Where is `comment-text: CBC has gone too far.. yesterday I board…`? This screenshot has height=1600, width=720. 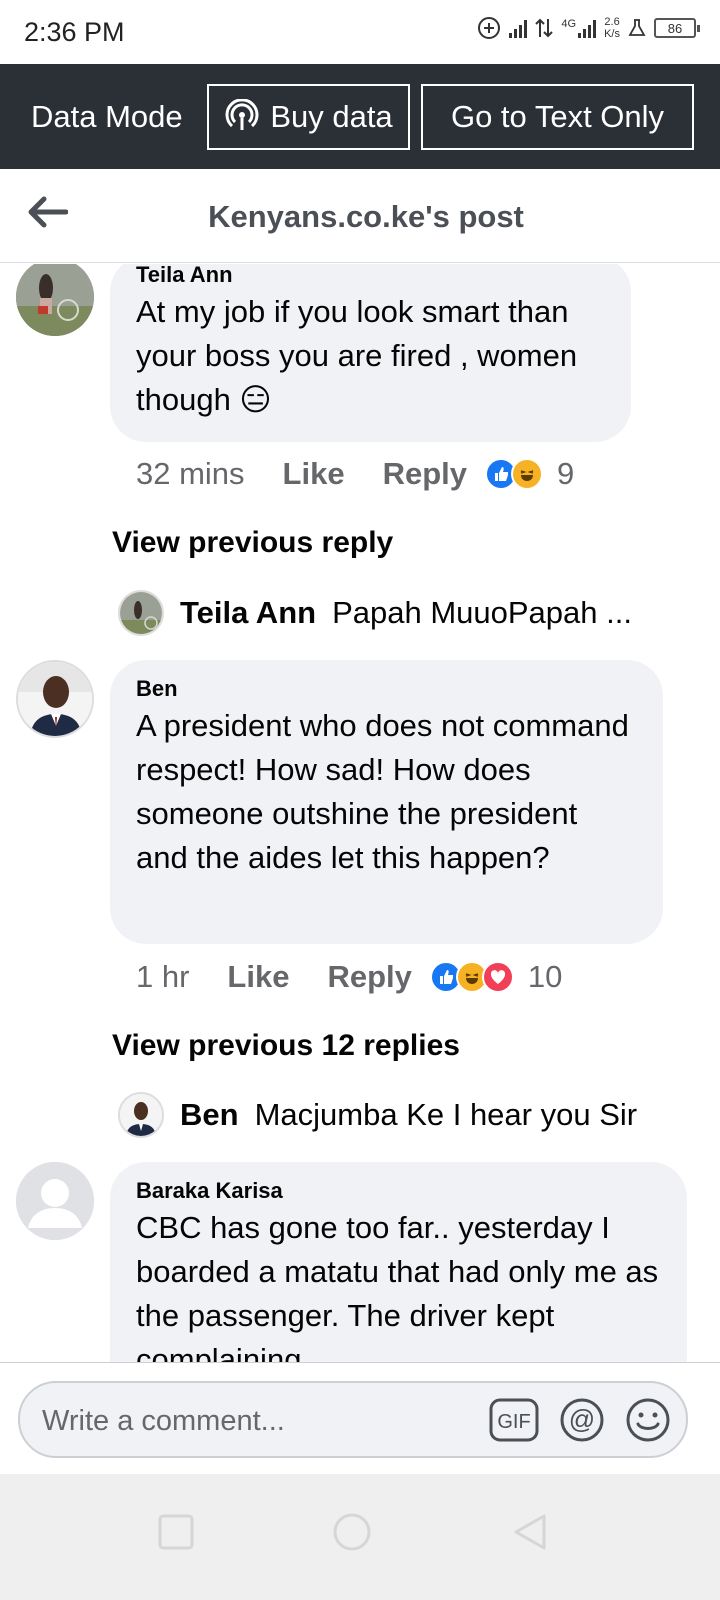 comment-text: CBC has gone too far.. yesterday I board… is located at coordinates (397, 1286).